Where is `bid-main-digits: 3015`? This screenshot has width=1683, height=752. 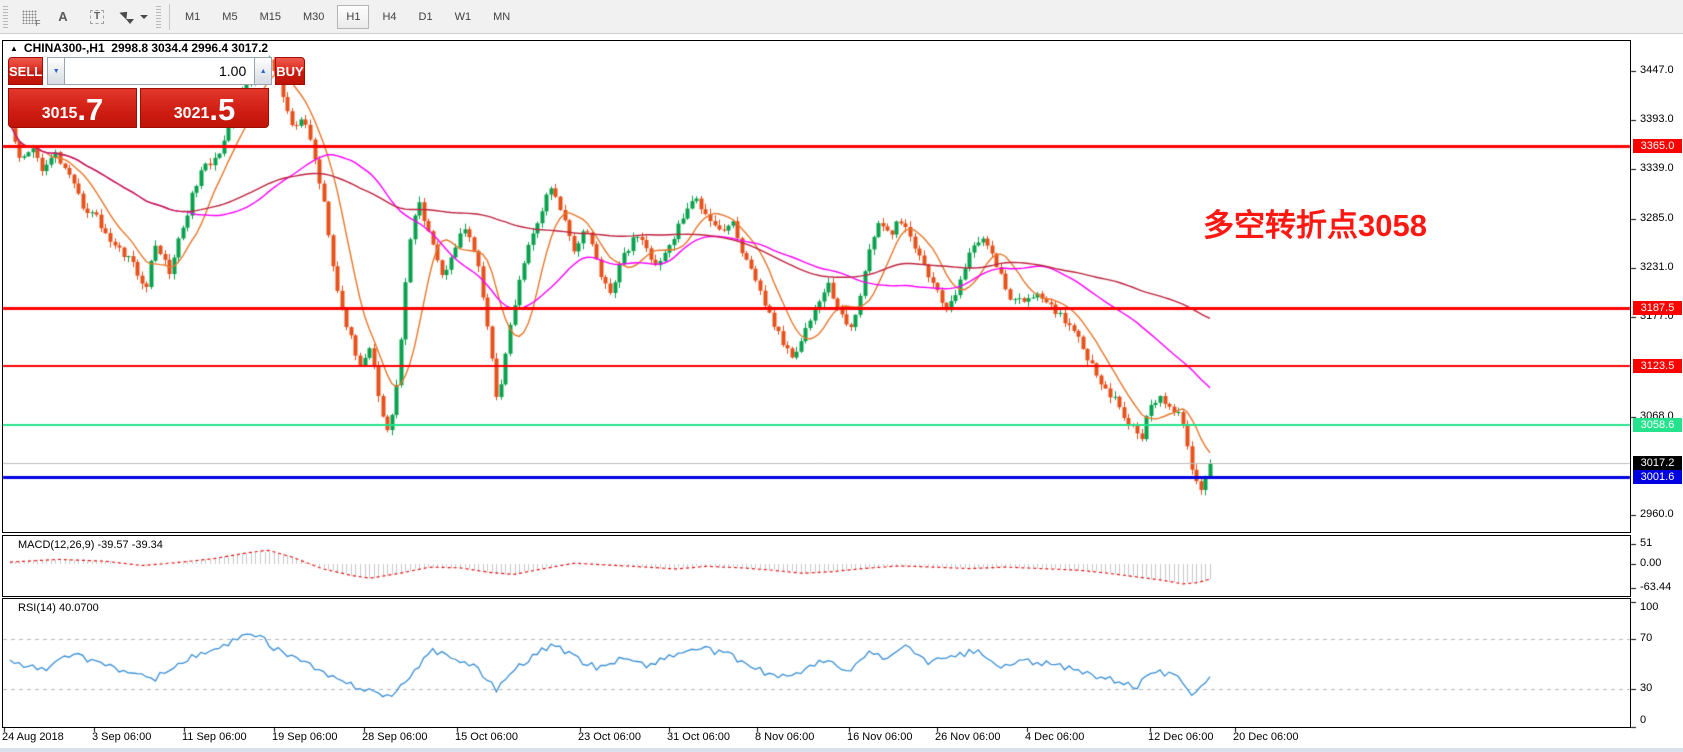
bid-main-digits: 3015 is located at coordinates (59, 113).